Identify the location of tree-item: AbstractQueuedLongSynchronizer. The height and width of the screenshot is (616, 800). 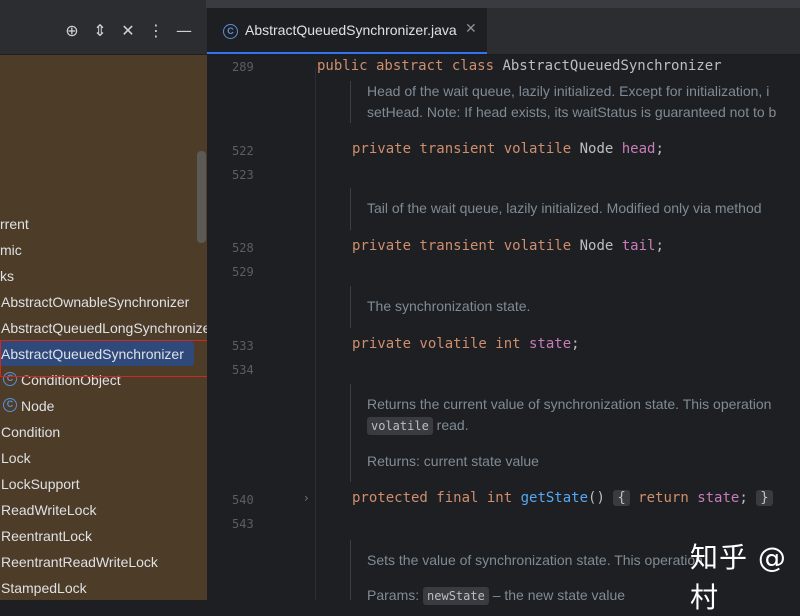
(103, 328).